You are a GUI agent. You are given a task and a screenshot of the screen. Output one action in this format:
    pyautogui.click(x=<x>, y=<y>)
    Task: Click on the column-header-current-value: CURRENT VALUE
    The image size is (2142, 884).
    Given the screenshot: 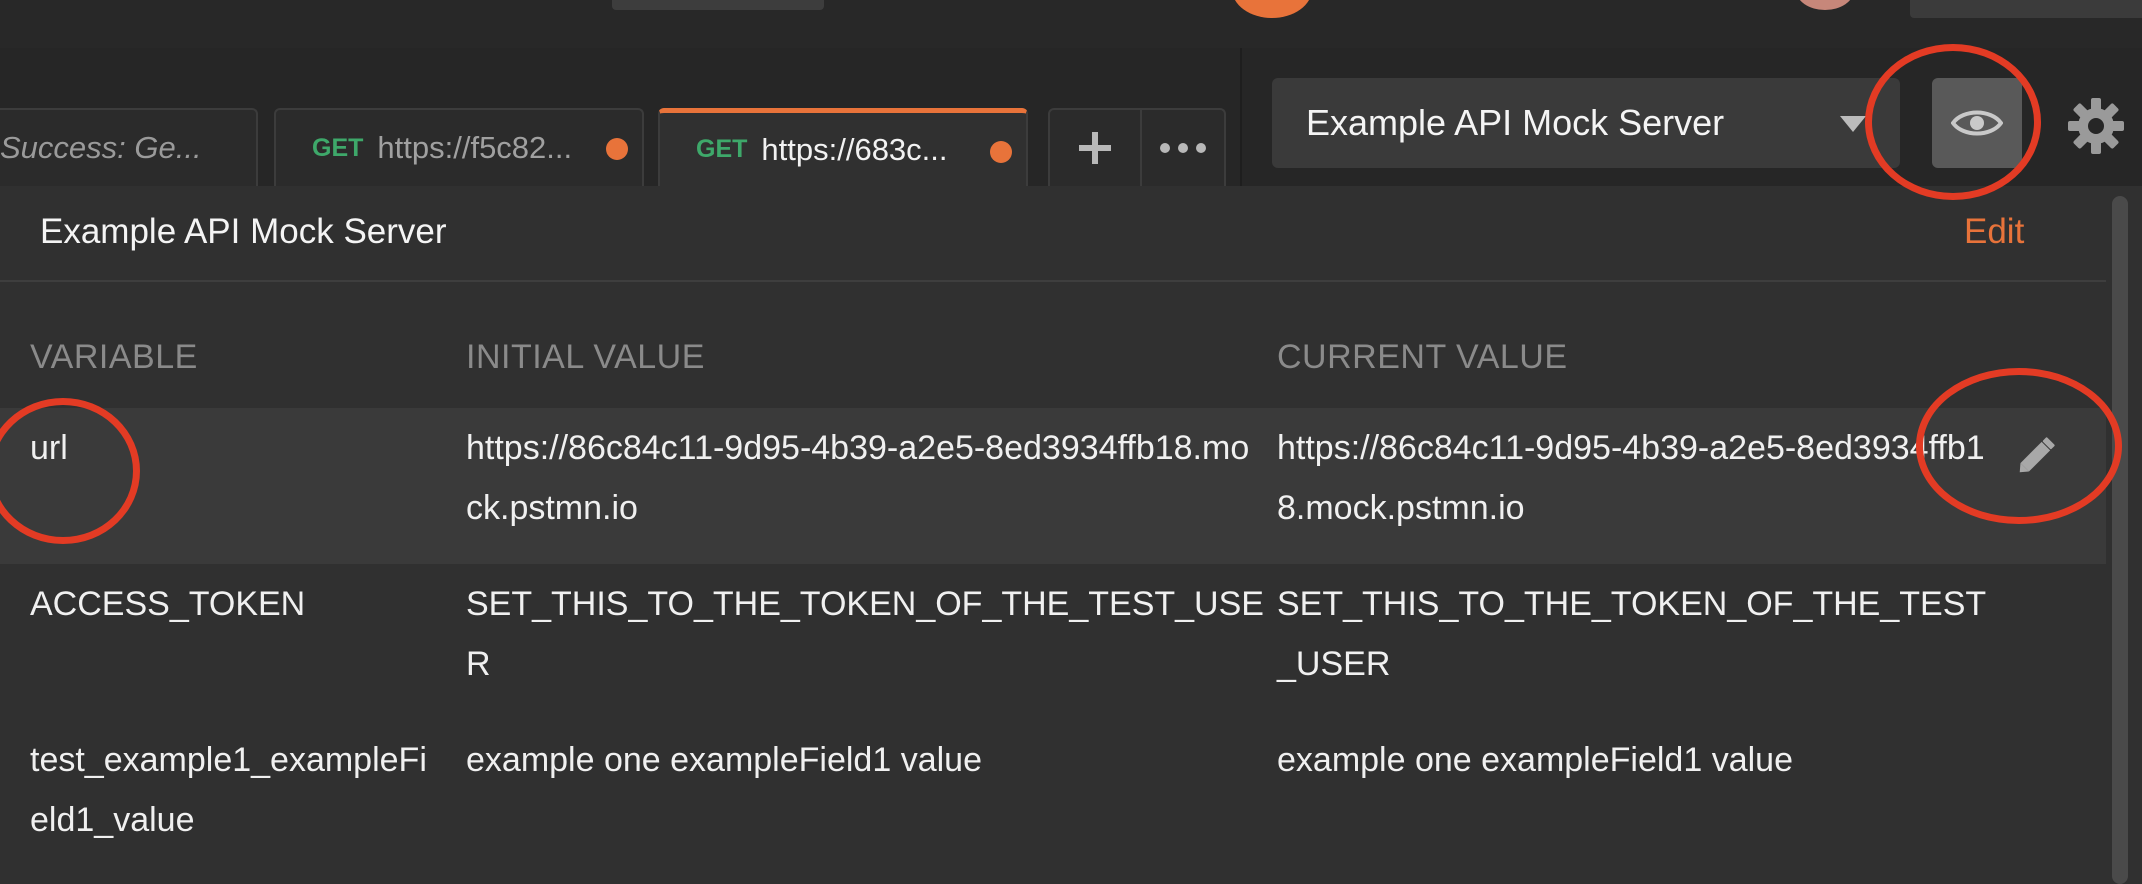 What is the action you would take?
    pyautogui.click(x=1422, y=357)
    